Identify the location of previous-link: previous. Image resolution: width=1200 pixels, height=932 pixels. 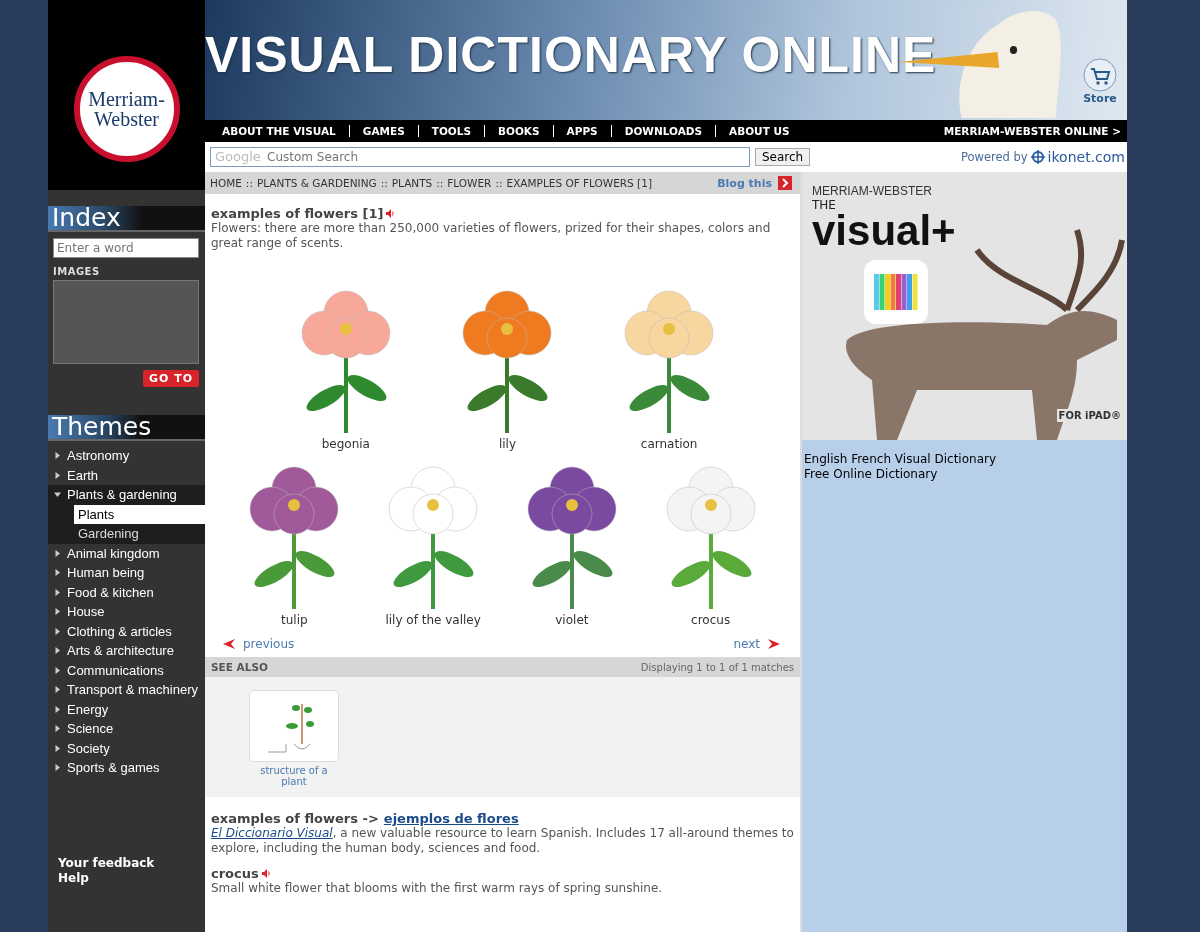
(269, 644).